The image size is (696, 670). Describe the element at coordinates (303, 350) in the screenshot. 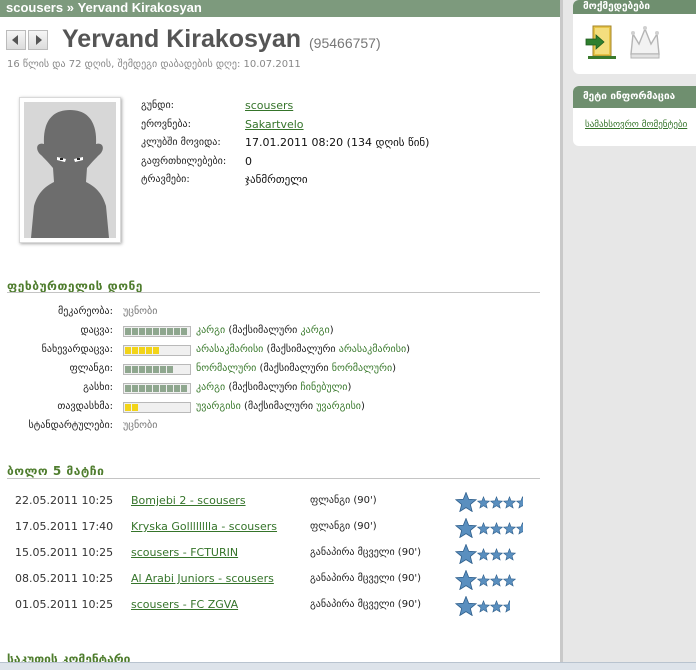

I see `skill-description: არასაკმარისი (მაქსიმალური არასაკმარისი)` at that location.